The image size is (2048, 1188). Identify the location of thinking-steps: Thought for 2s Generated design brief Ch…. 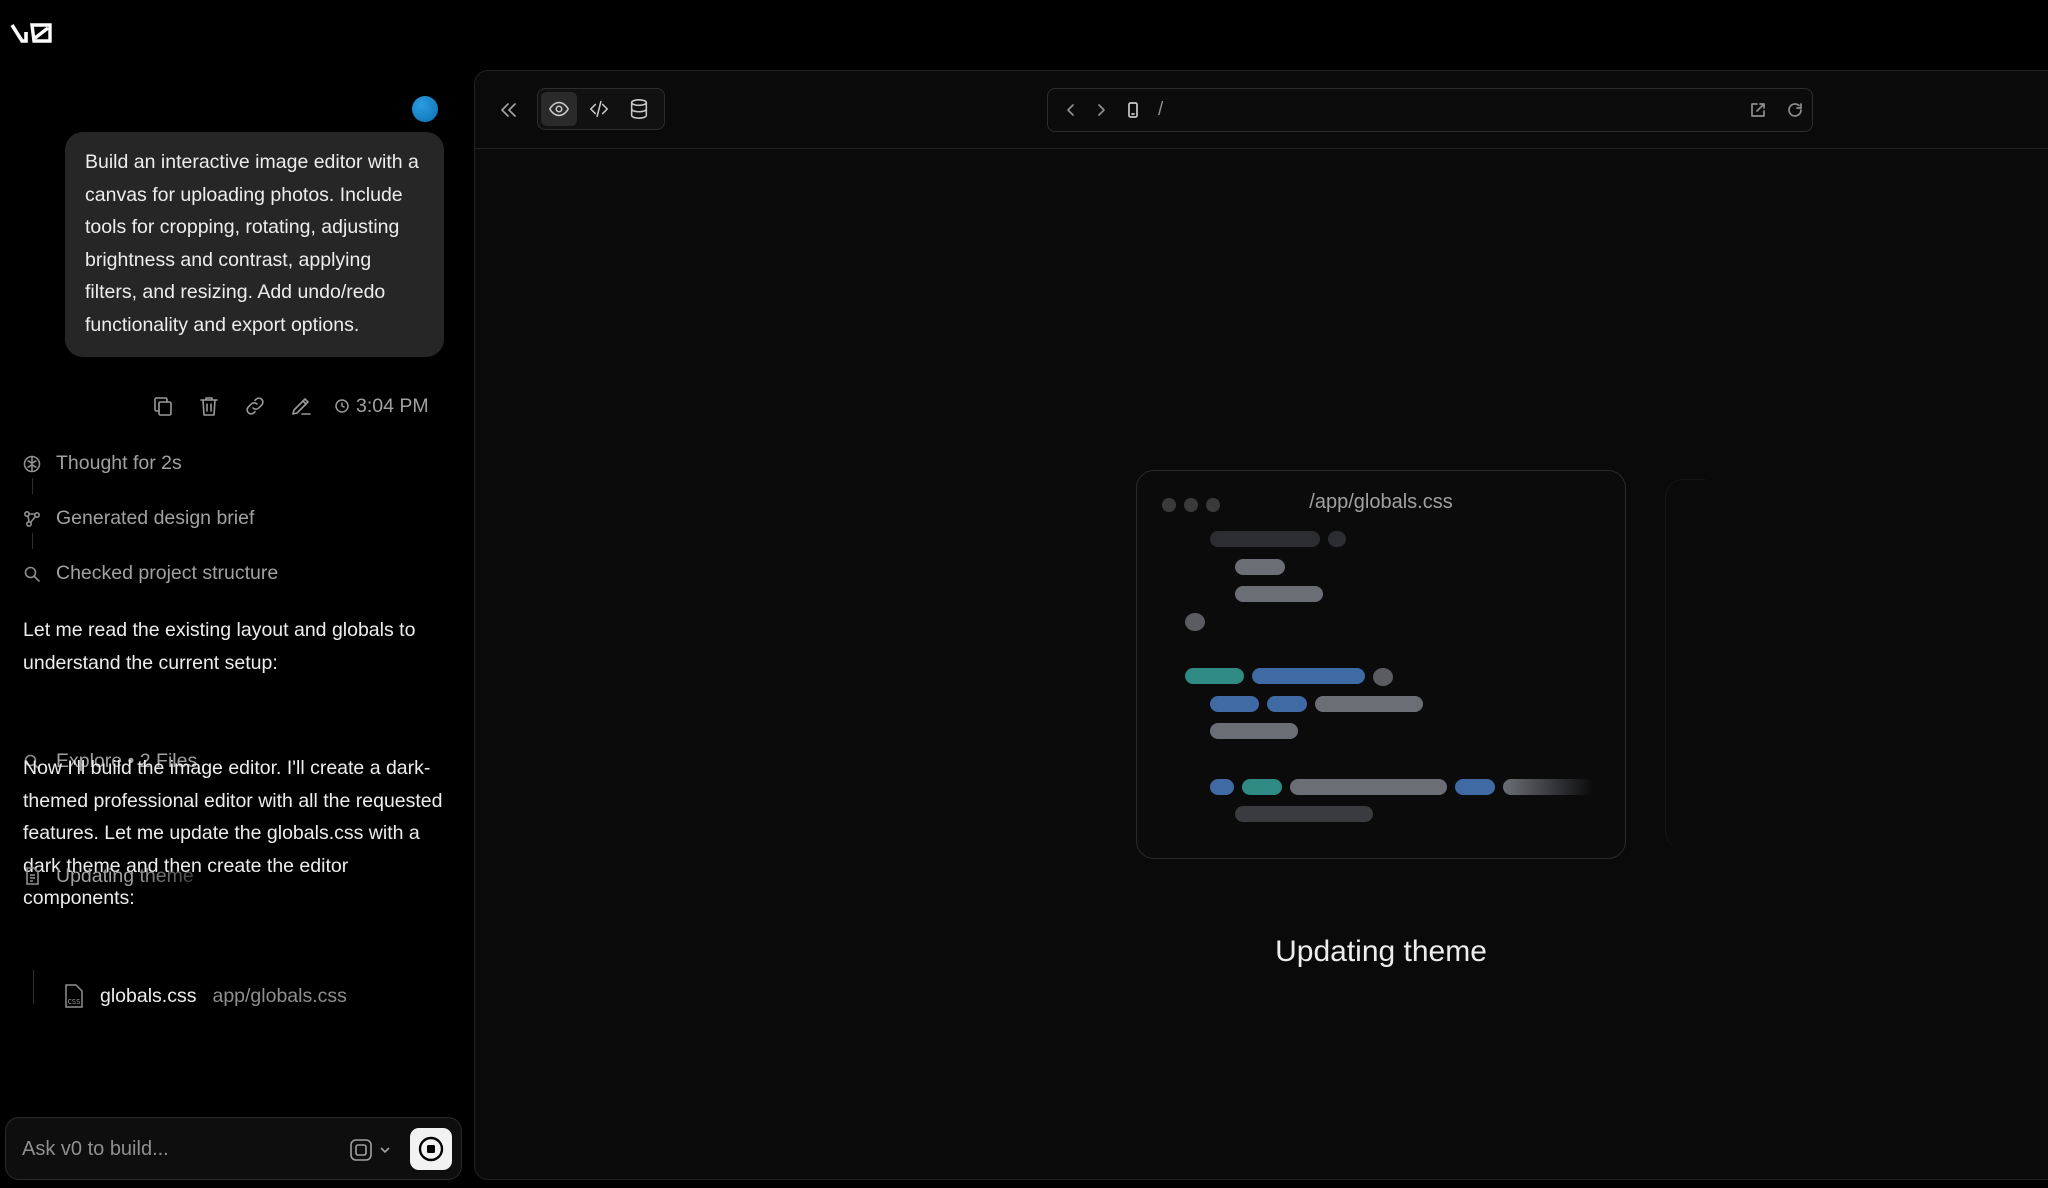
(237, 518).